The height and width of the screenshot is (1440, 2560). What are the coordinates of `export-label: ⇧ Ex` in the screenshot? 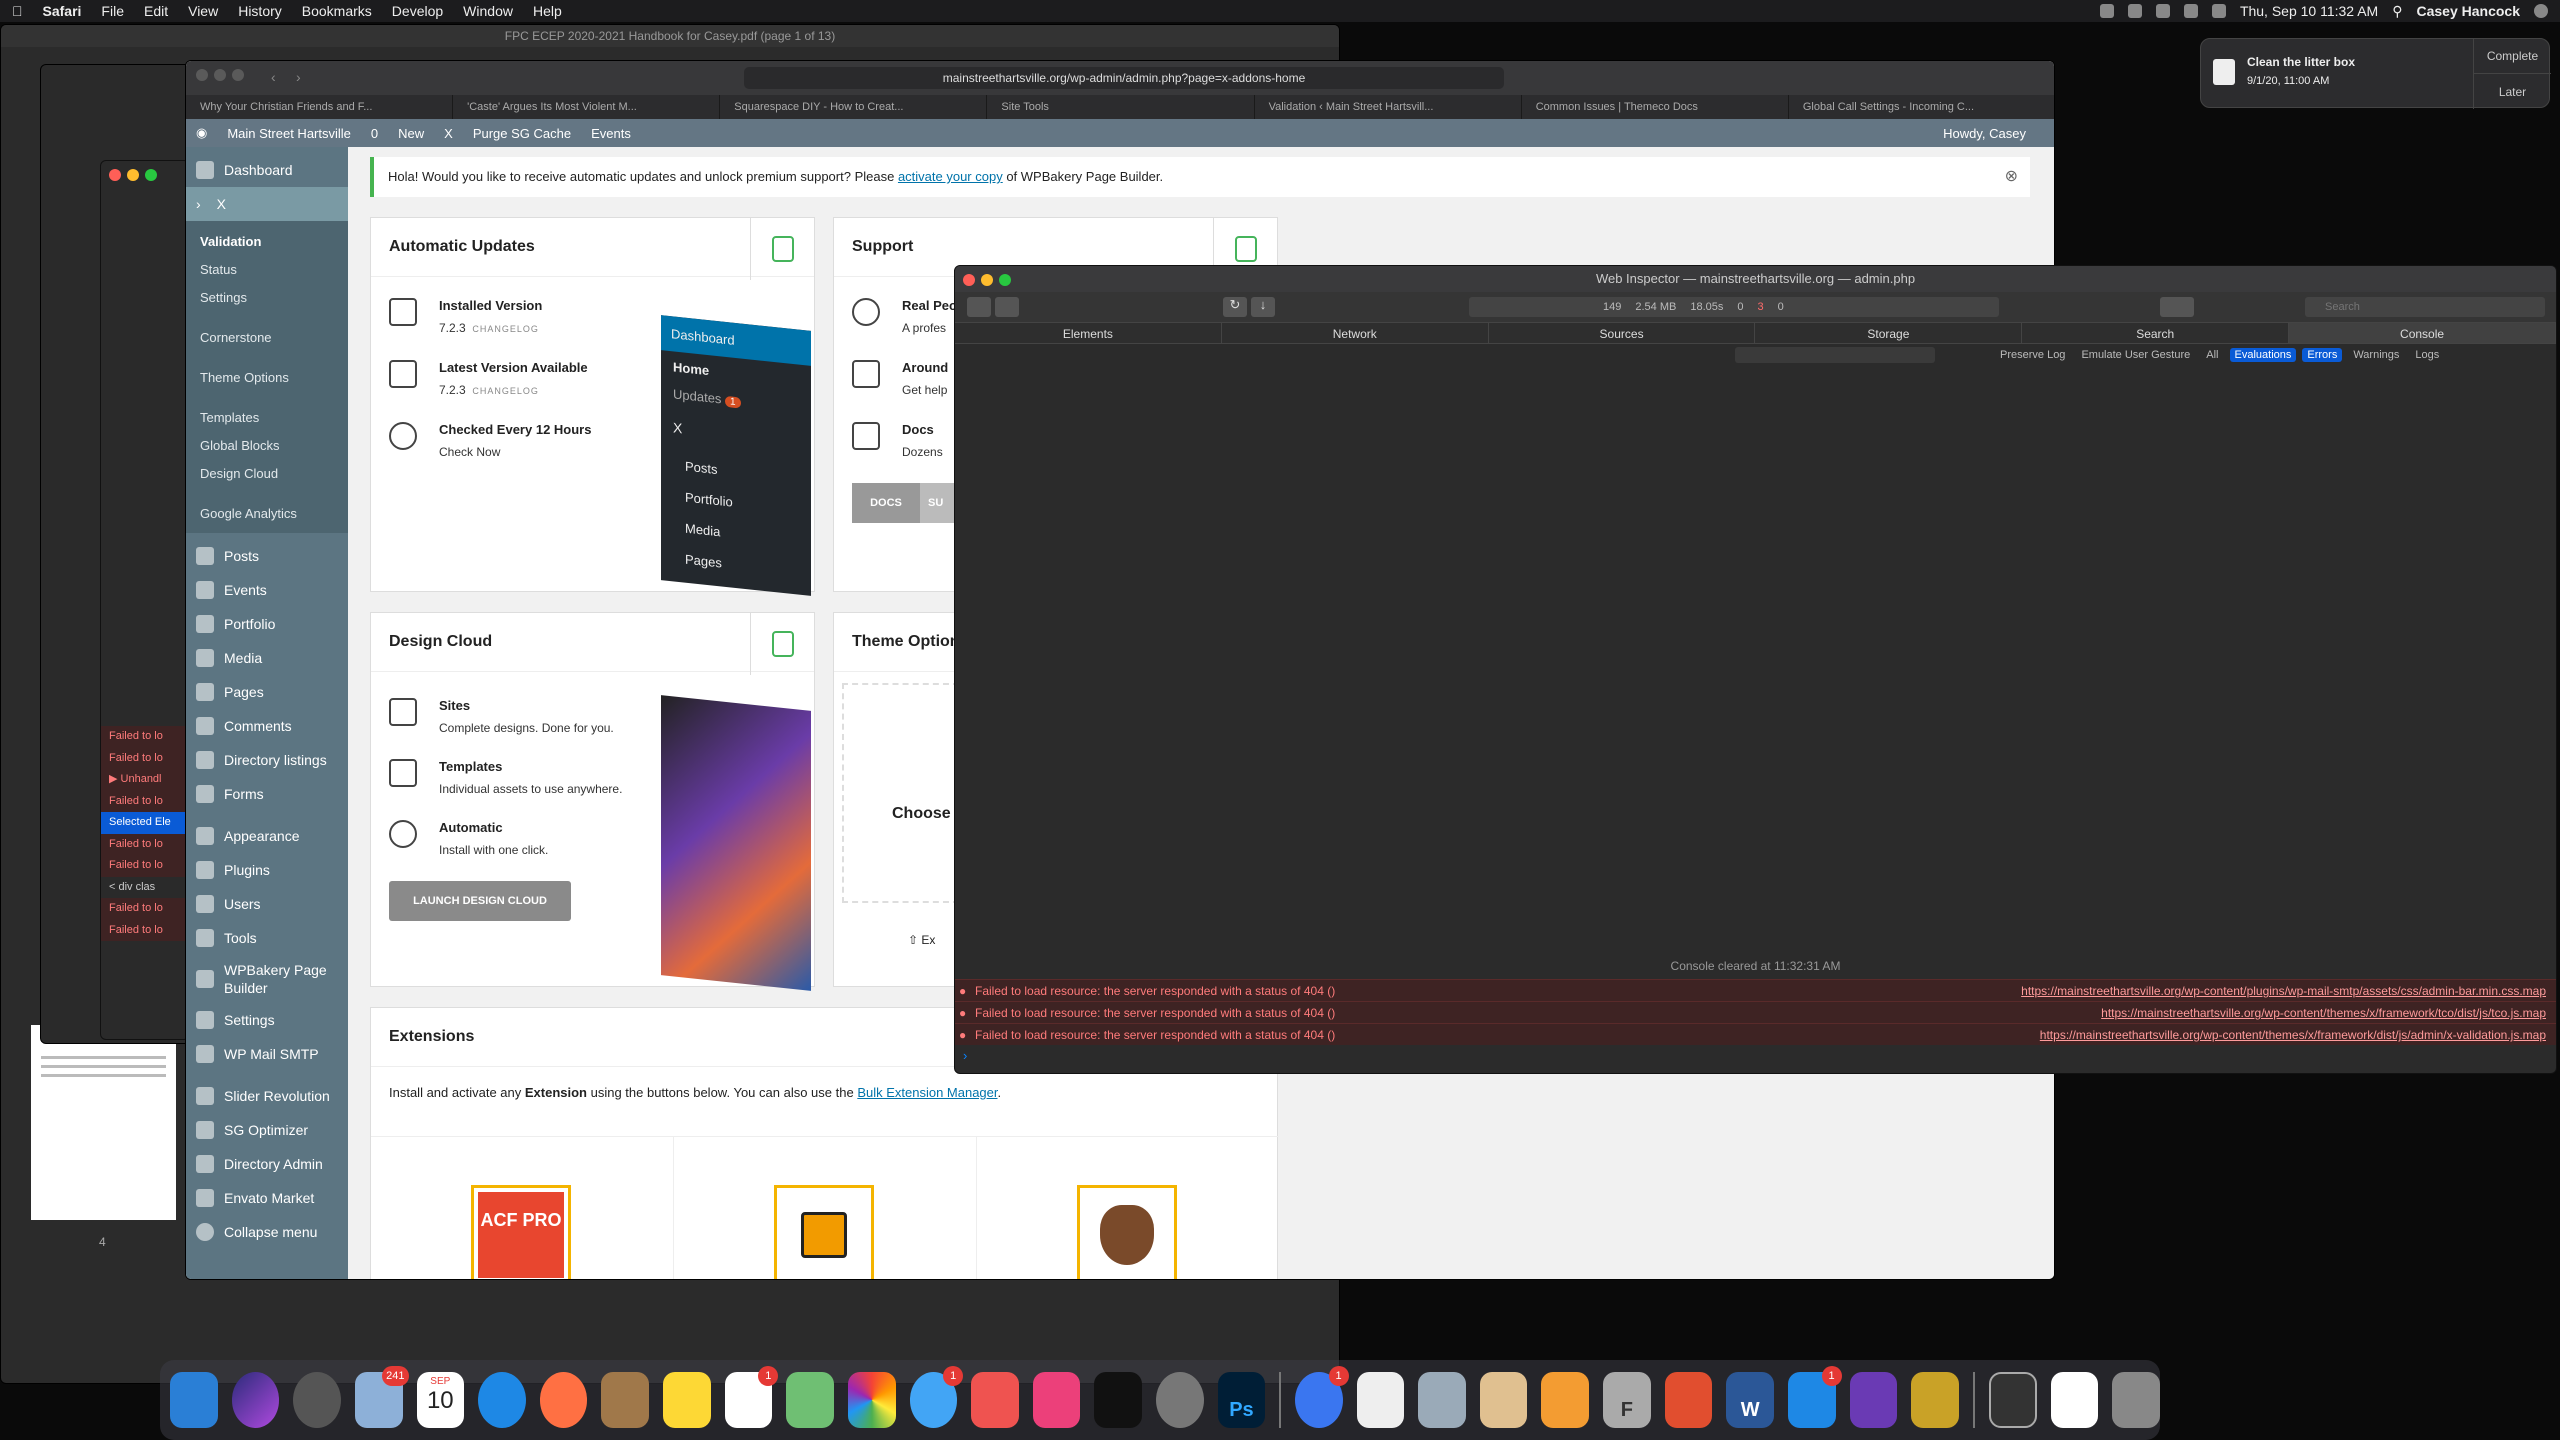 It's located at (921, 940).